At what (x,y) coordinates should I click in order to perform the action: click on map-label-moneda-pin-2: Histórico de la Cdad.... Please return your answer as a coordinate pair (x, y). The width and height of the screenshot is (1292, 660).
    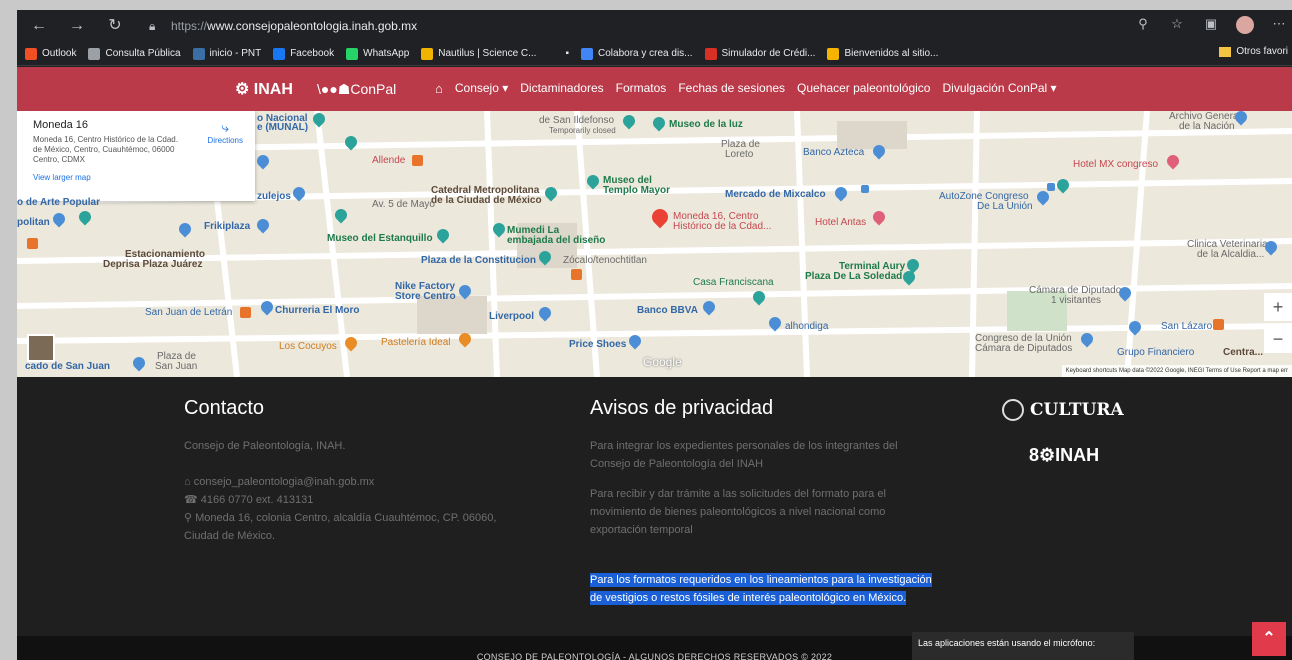
    Looking at the image, I should click on (722, 226).